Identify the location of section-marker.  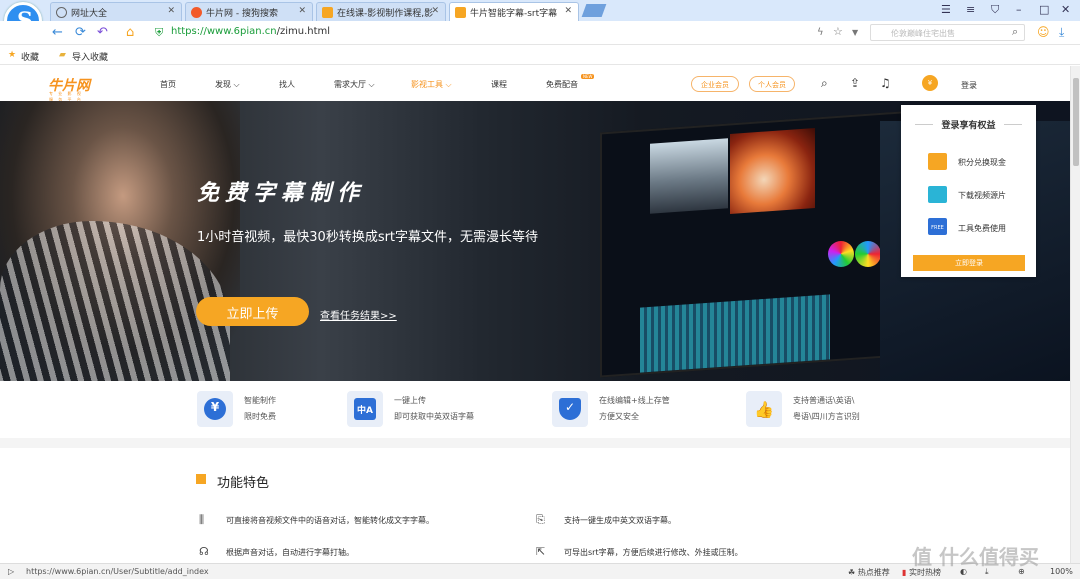
(201, 479).